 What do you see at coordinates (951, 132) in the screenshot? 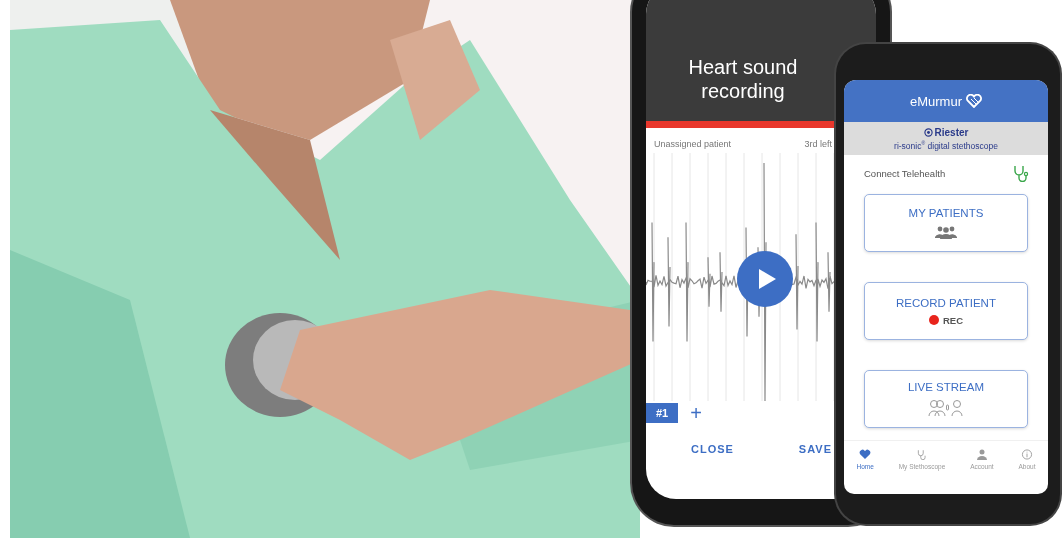
I see `brand-name: Riester` at bounding box center [951, 132].